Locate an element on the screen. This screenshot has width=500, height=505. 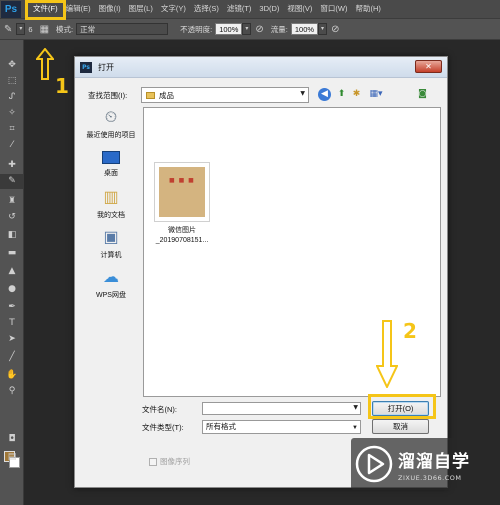
file-type-select: 所有格式 ▼ is located at coordinates (281, 427).